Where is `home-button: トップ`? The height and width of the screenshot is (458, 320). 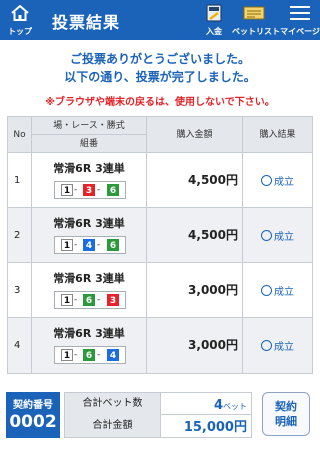 home-button: トップ is located at coordinates (20, 20).